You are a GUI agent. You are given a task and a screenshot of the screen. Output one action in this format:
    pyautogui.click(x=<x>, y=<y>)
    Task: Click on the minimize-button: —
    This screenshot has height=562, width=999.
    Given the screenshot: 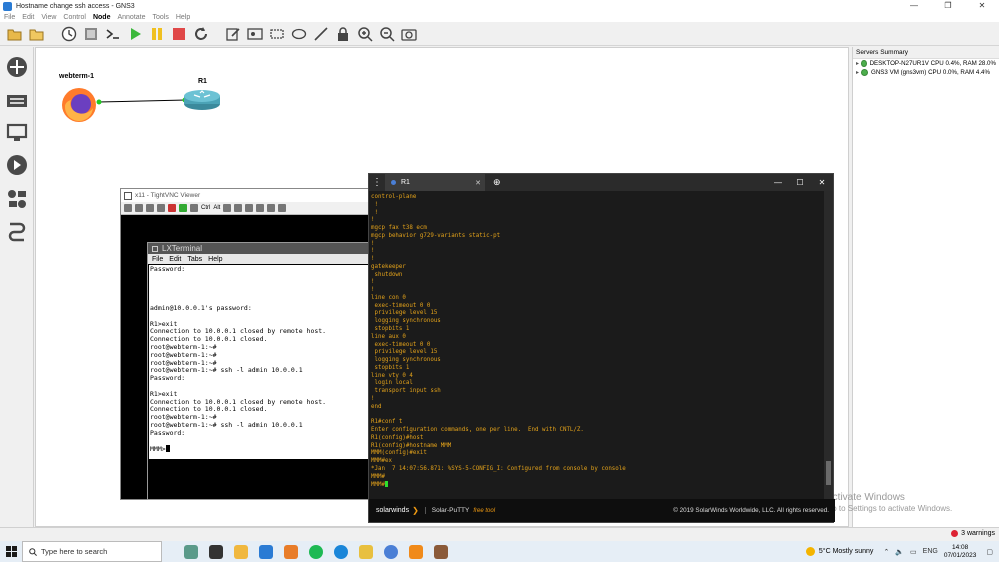 What is the action you would take?
    pyautogui.click(x=914, y=6)
    